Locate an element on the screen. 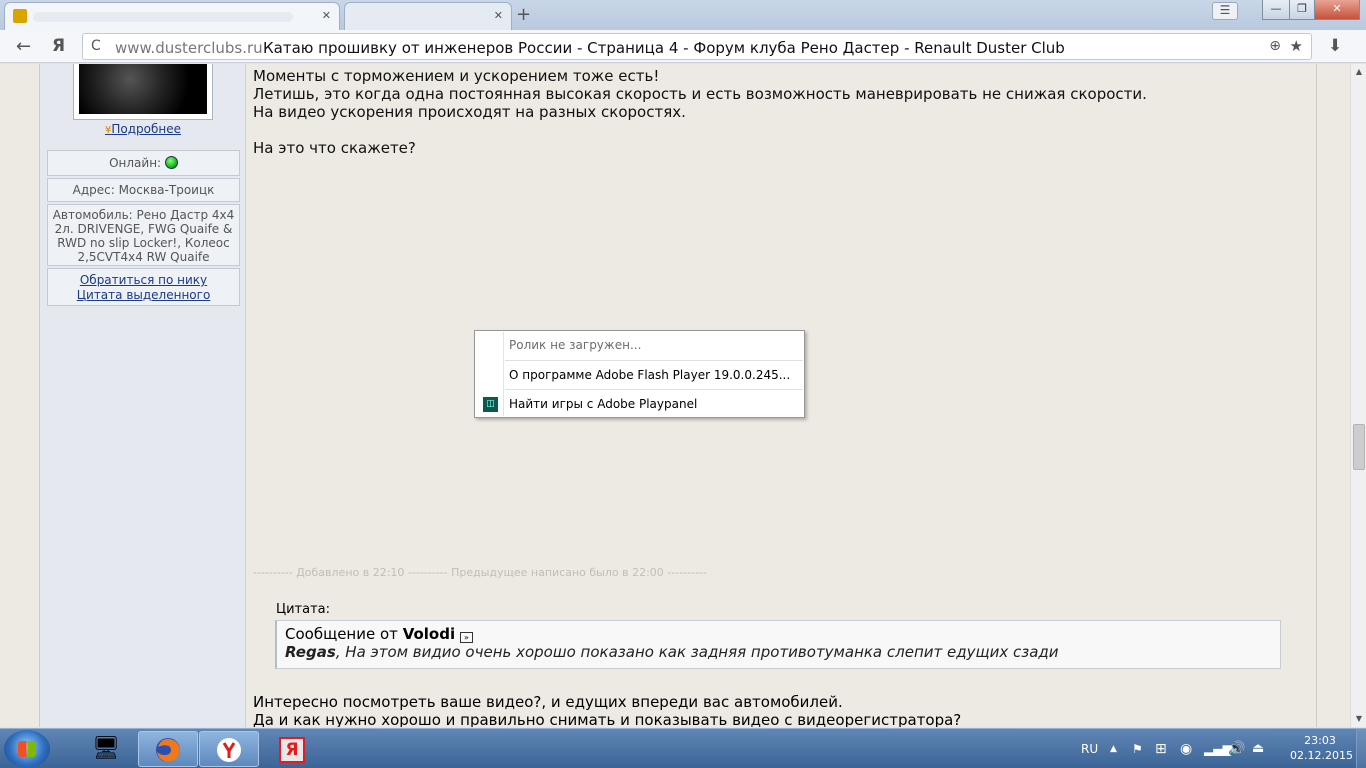  more-details-link: ¥Подробнее is located at coordinates (143, 129).